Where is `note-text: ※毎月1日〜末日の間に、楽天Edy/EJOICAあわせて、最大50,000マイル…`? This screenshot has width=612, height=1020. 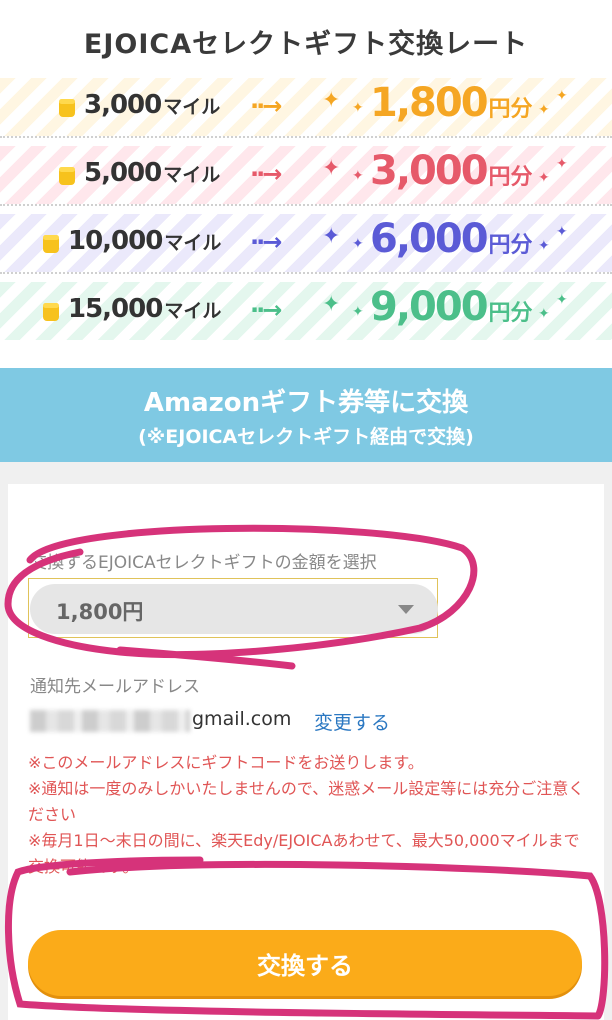
note-text: ※毎月1日〜末日の間に、楽天Edy/EJOICAあわせて、最大50,000マイル… is located at coordinates (304, 853).